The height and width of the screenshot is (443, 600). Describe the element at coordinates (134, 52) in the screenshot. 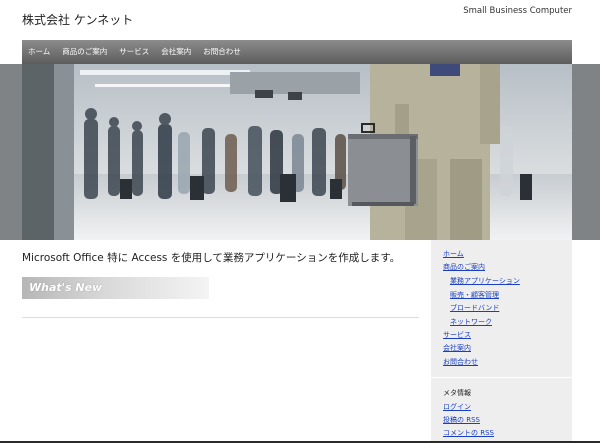

I see `nav-item-services: サービス` at that location.